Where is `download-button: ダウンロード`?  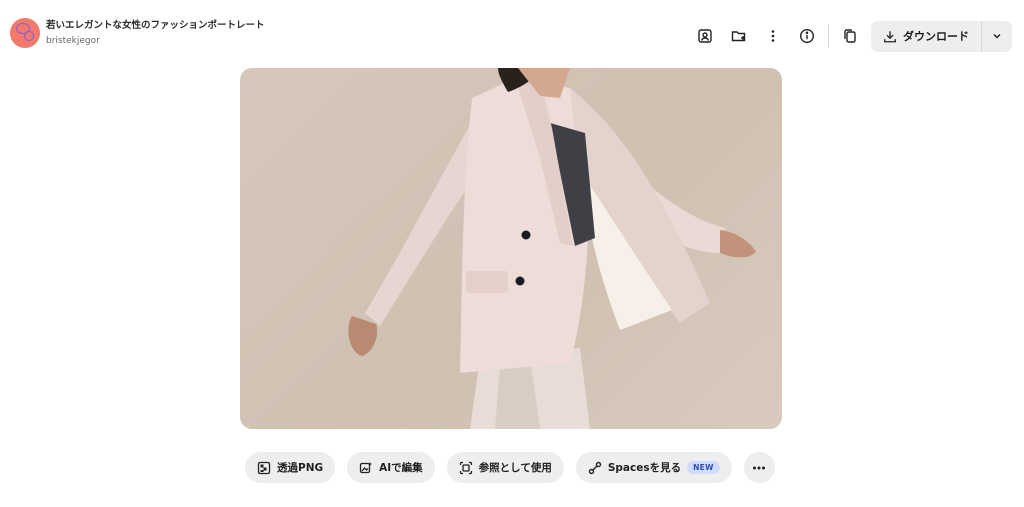 download-button: ダウンロード is located at coordinates (926, 36).